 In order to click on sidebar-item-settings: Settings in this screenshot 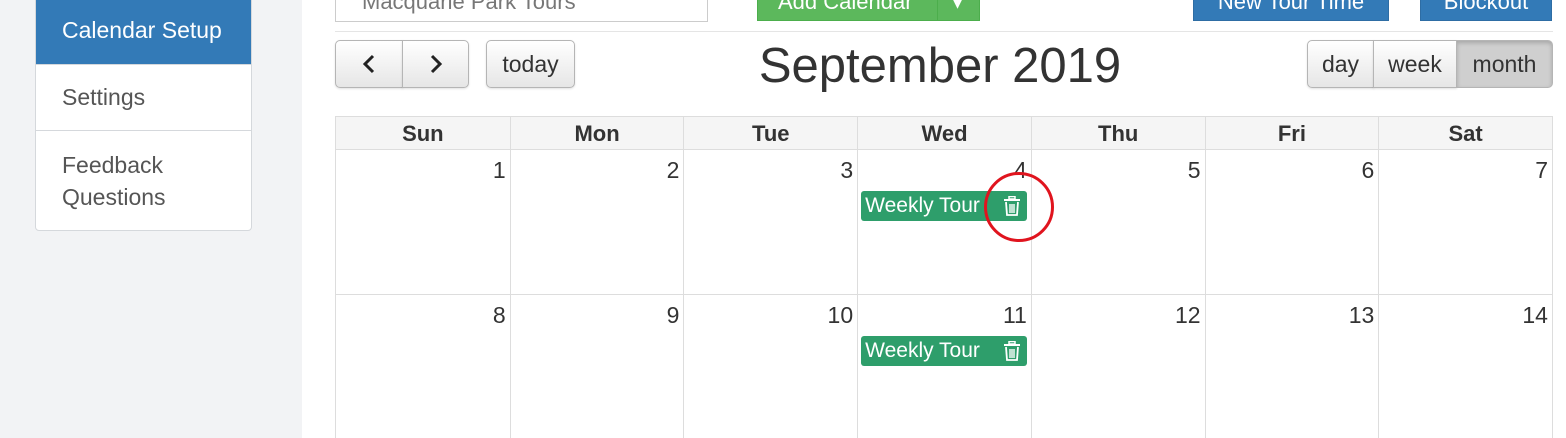, I will do `click(143, 97)`.